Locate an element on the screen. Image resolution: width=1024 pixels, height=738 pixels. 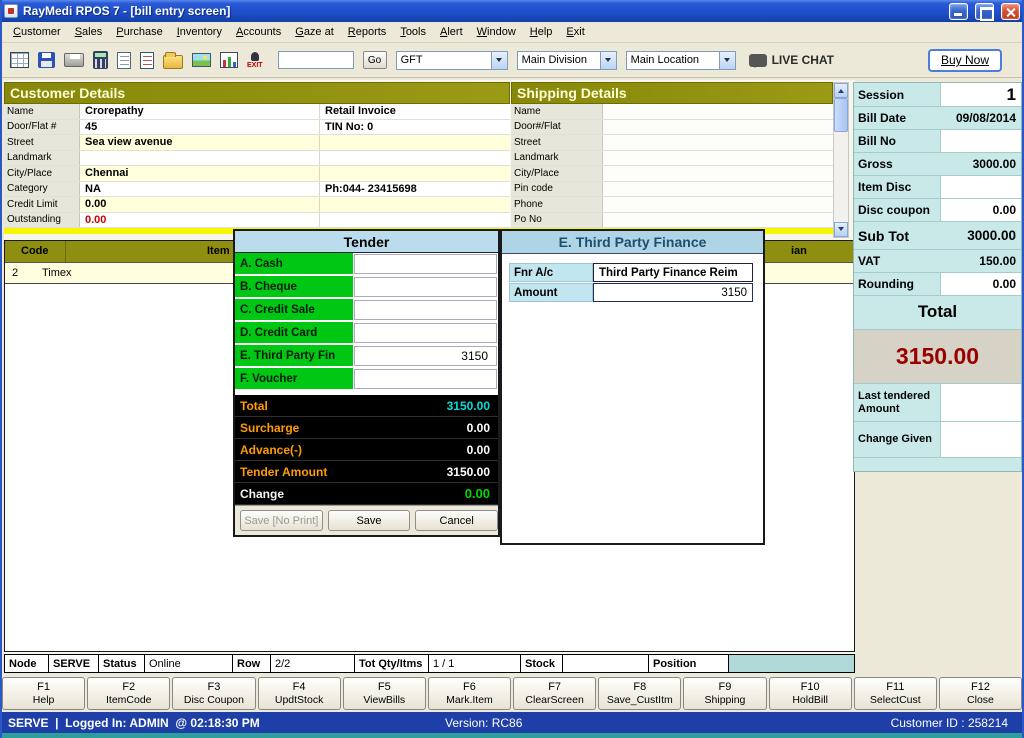
fkey-label: Disc Coupon is located at coordinates (213, 700).